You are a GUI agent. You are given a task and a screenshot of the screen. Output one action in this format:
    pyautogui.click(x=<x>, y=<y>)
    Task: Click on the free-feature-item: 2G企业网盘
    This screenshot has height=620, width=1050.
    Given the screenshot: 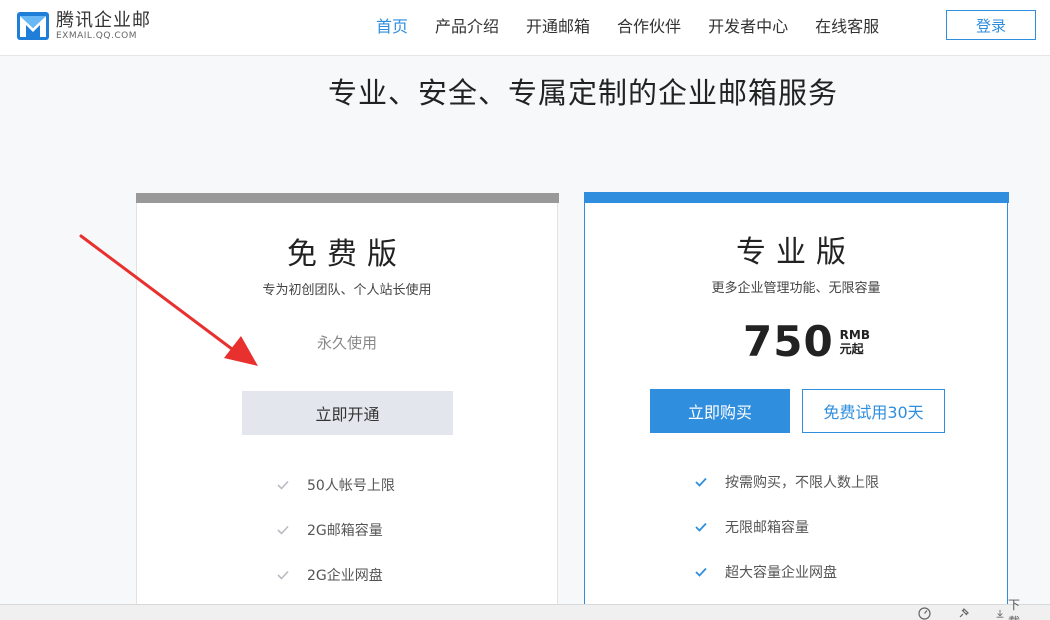 What is the action you would take?
    pyautogui.click(x=330, y=575)
    